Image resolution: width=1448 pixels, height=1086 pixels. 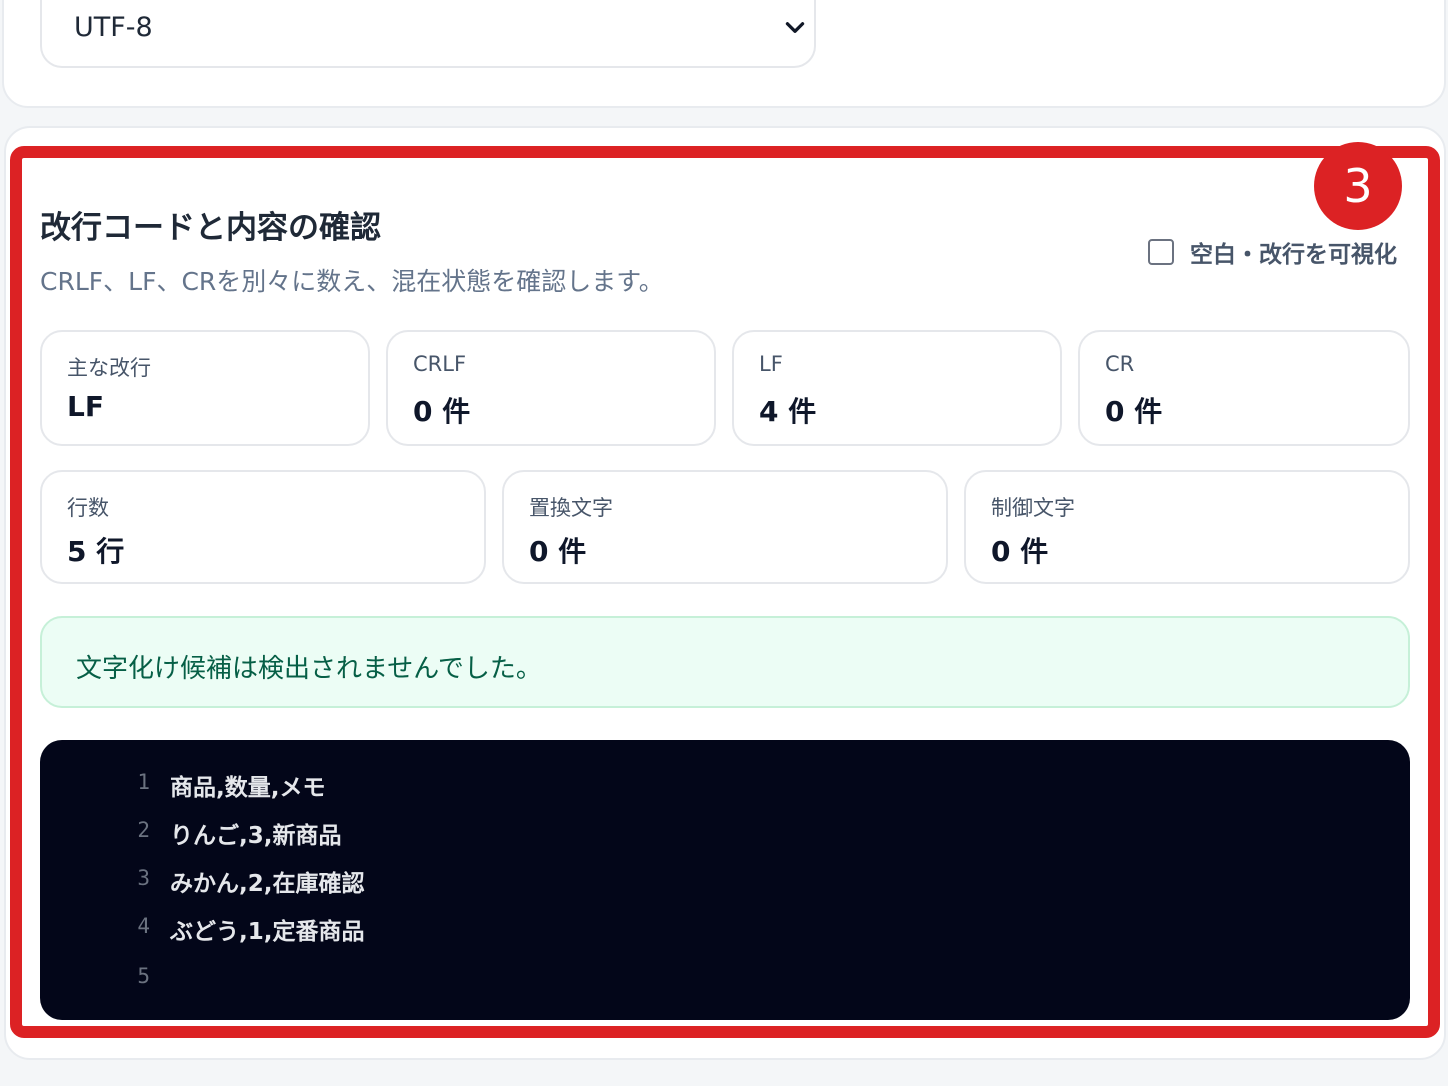 I want to click on mojibake-notice-text: 文字化け候補は検出されませんでした。, so click(x=309, y=669).